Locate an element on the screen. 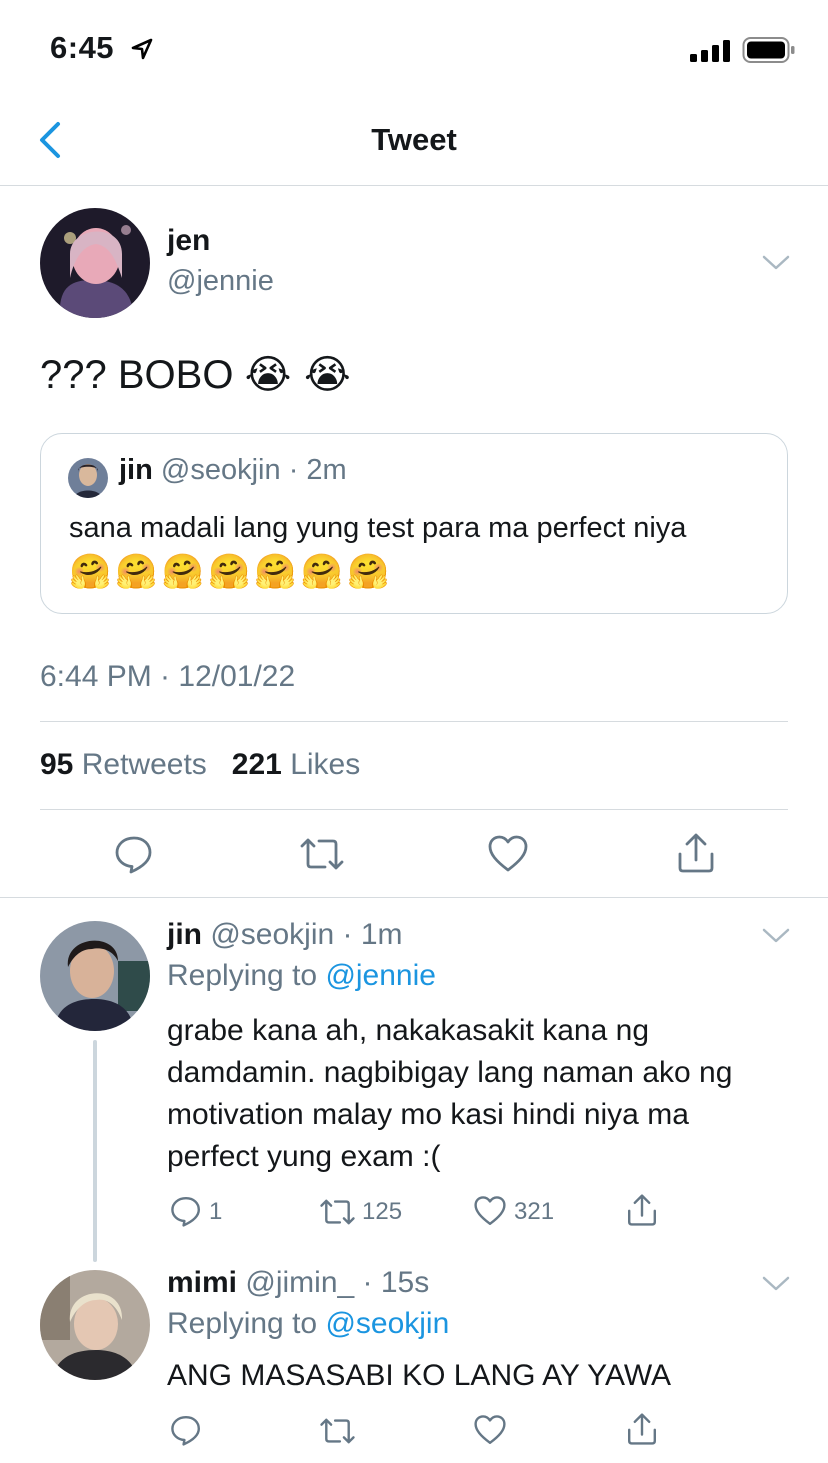 The width and height of the screenshot is (828, 1463). tweet-stats: 95 Retweets 221 Likes is located at coordinates (200, 765).